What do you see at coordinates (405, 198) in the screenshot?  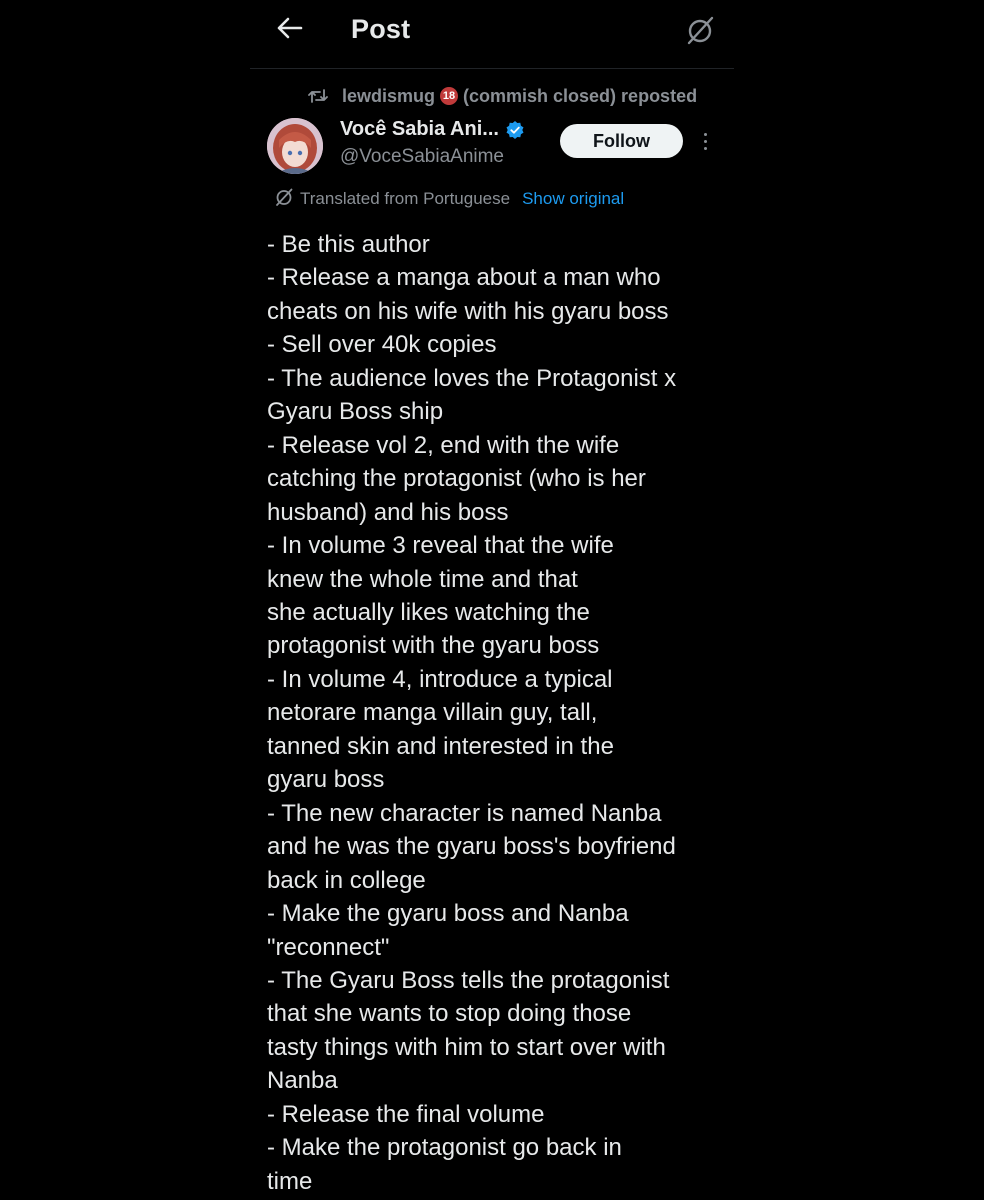 I see `translated-label: Translated from Portuguese` at bounding box center [405, 198].